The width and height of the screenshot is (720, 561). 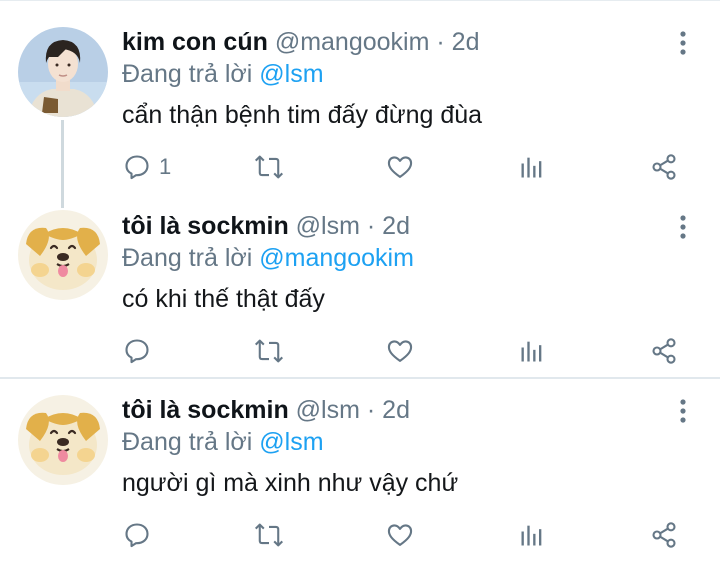 I want to click on avatar-kim-con-cun, so click(x=63, y=72).